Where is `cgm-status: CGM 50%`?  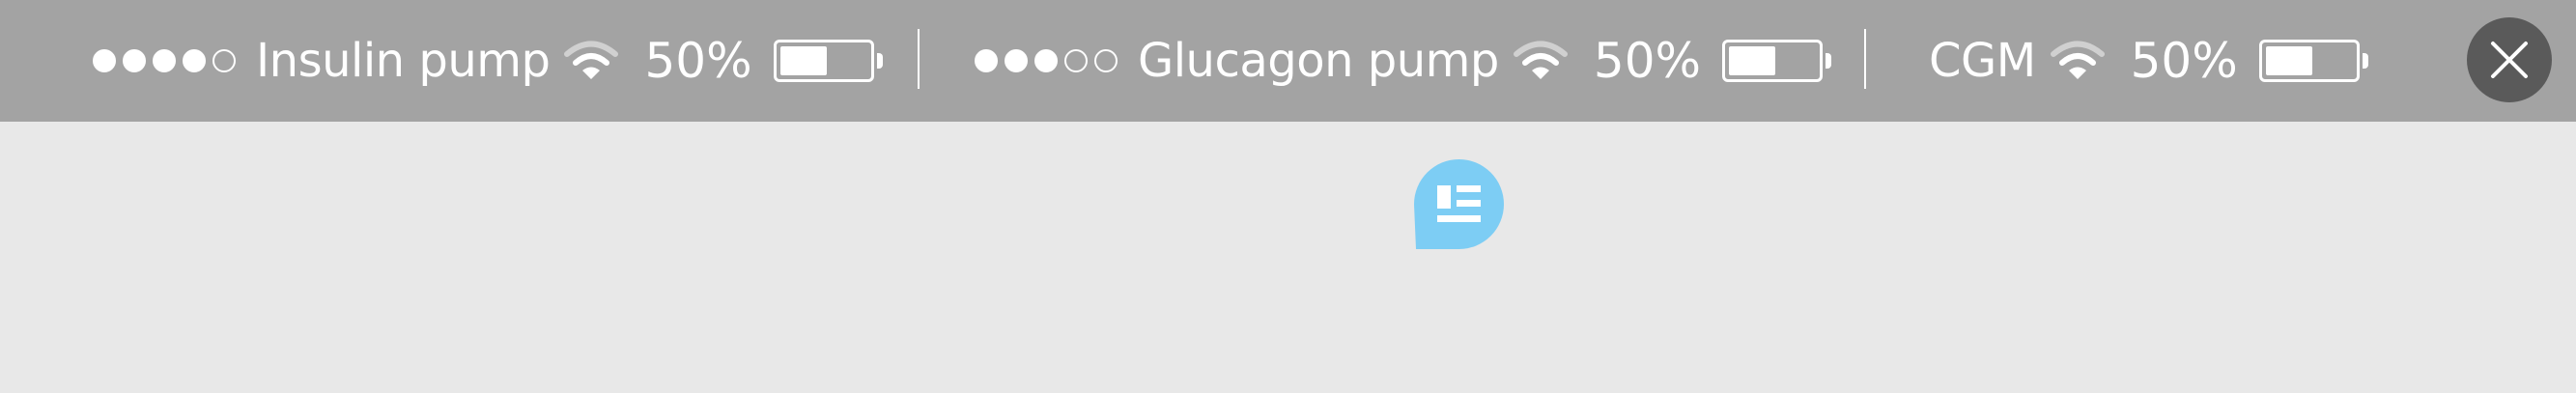
cgm-status: CGM 50% is located at coordinates (2148, 61).